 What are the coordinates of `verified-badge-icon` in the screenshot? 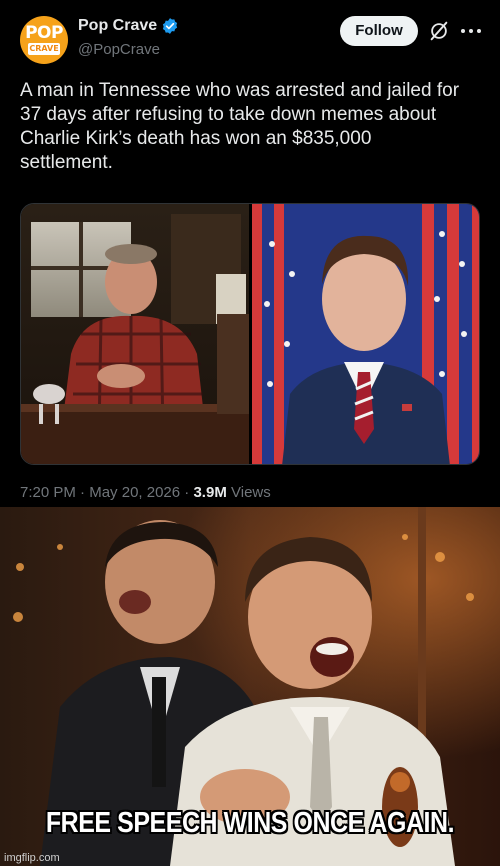 It's located at (170, 26).